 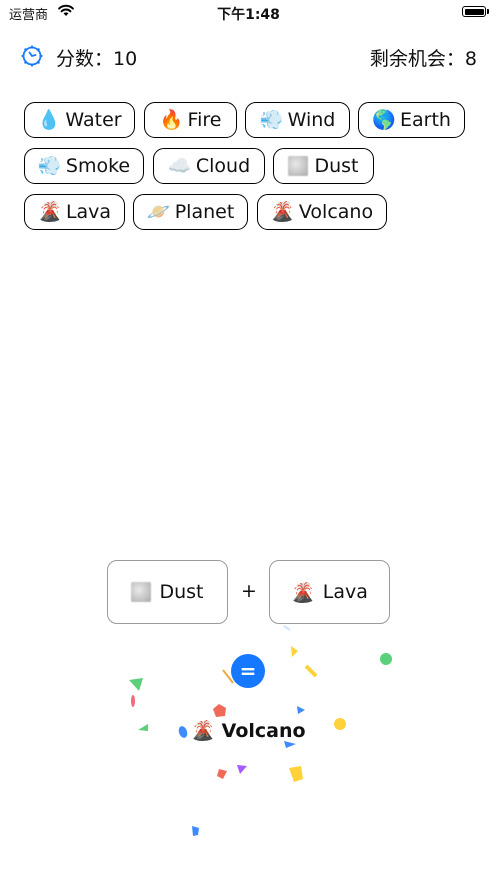 What do you see at coordinates (271, 119) in the screenshot?
I see `wind-icon: 💨` at bounding box center [271, 119].